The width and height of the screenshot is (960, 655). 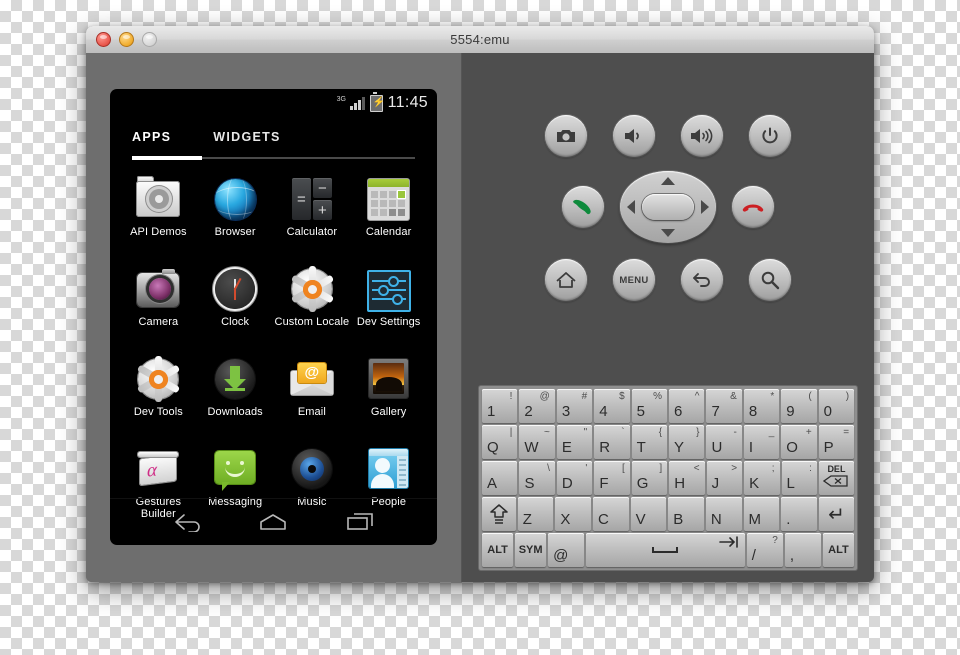 What do you see at coordinates (770, 136) in the screenshot?
I see `power-button` at bounding box center [770, 136].